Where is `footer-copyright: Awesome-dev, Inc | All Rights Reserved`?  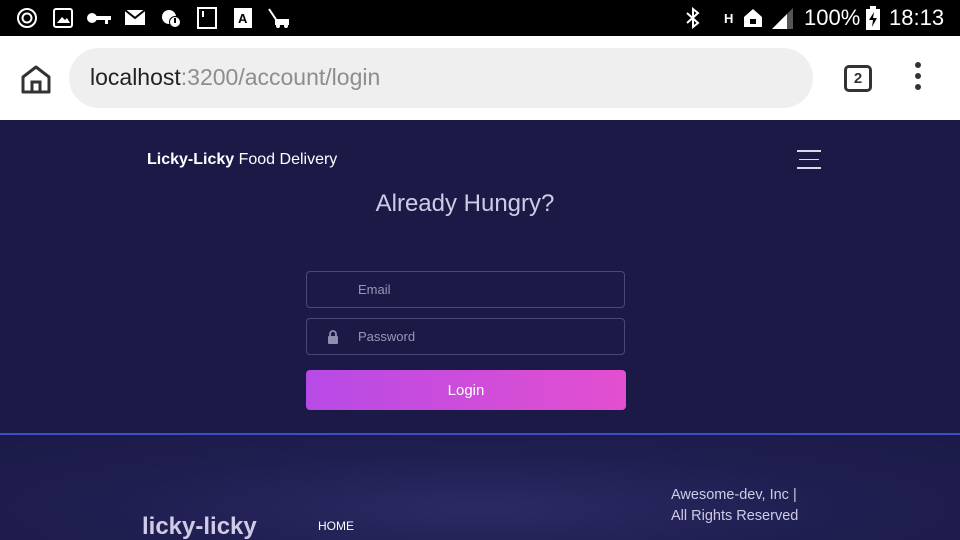 footer-copyright: Awesome-dev, Inc | All Rights Reserved is located at coordinates (734, 506).